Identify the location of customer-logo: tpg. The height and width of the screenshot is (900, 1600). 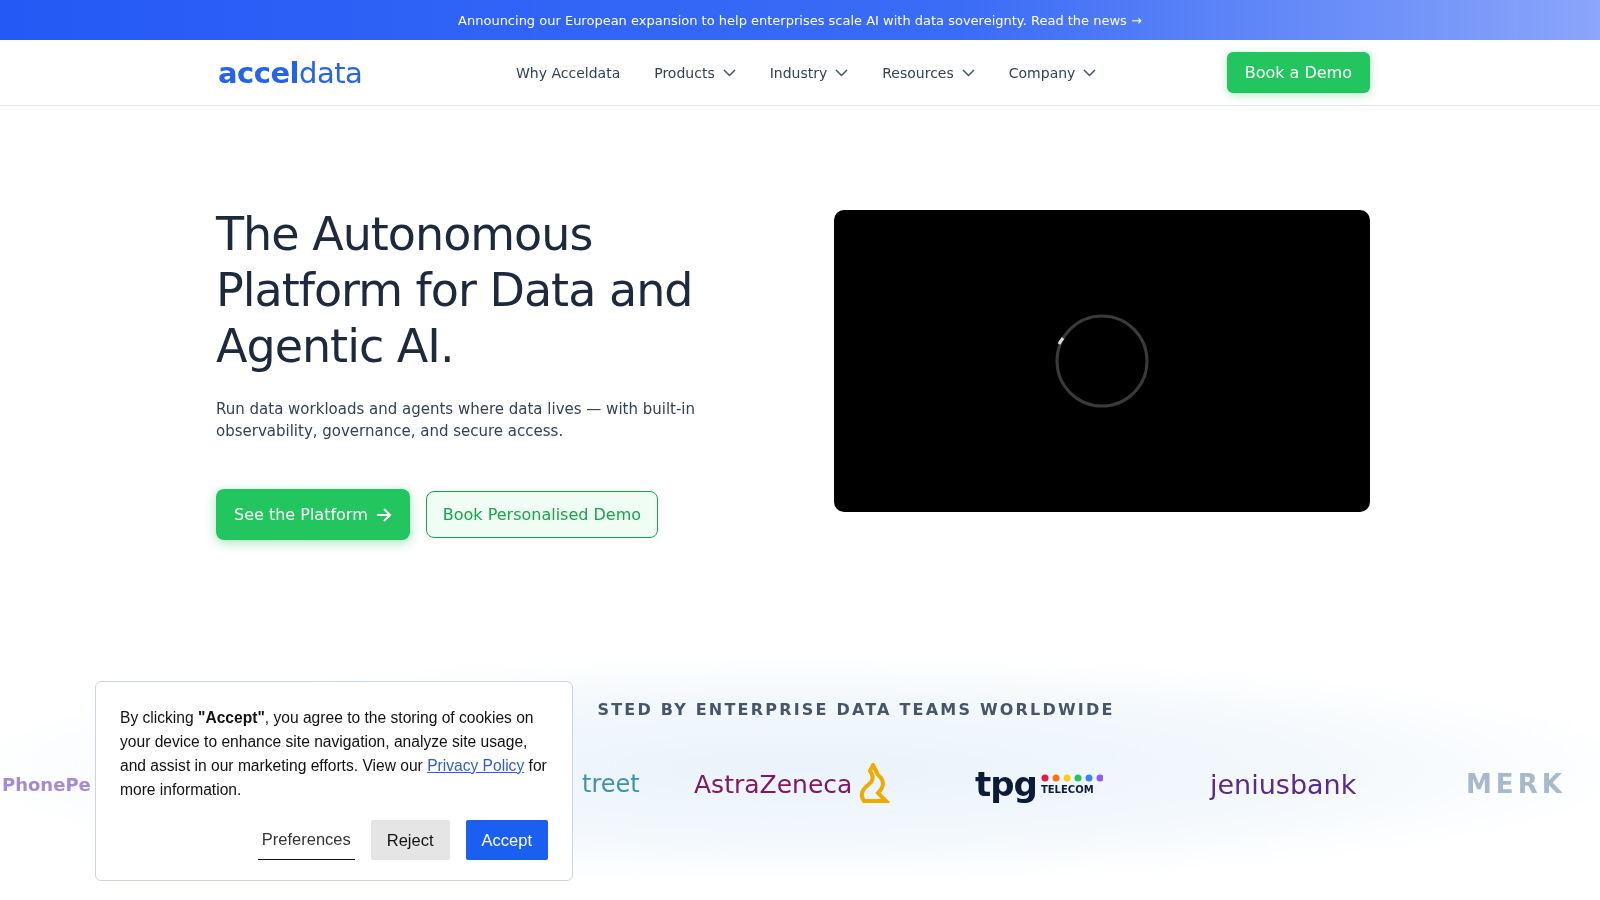
(1006, 784).